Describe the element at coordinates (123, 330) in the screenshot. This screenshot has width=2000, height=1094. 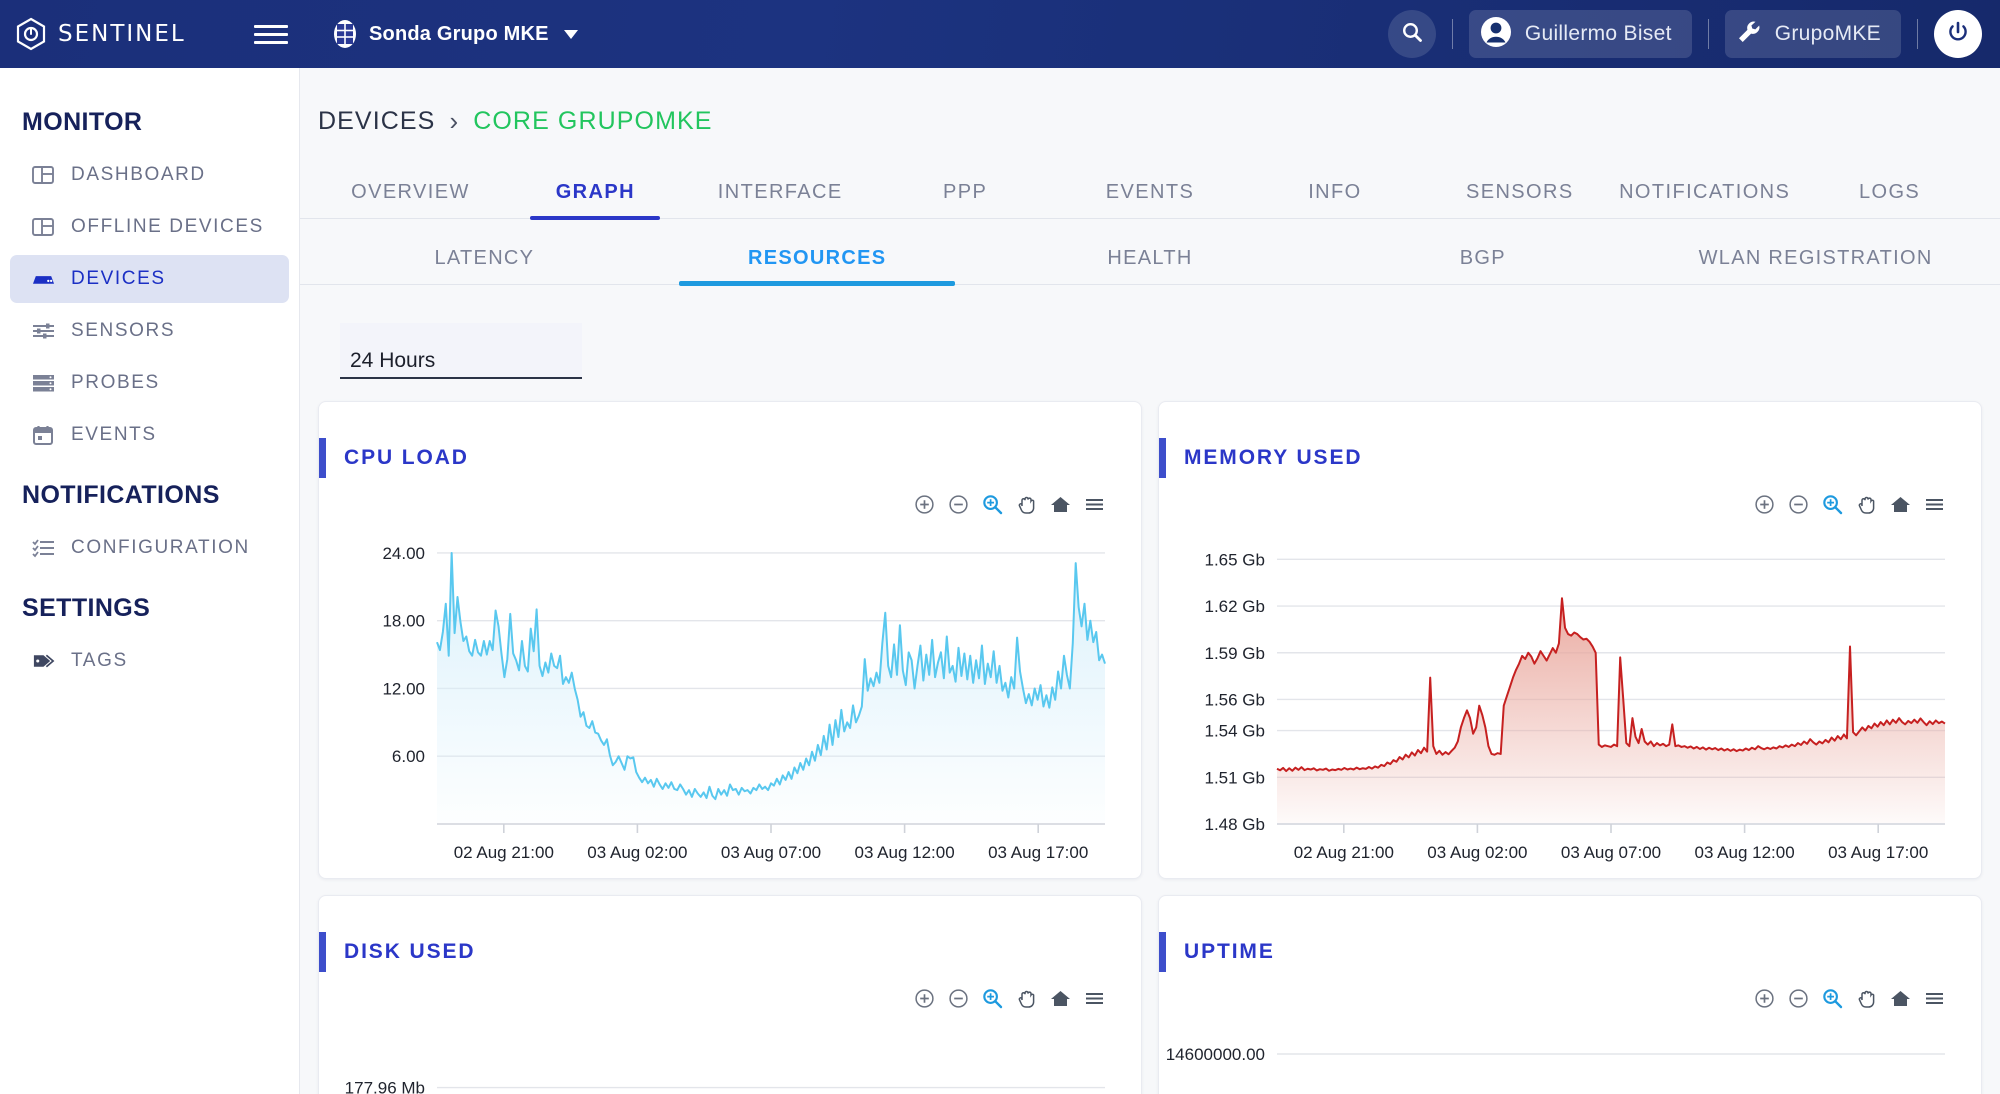
I see `sidebar-item-label: SENSORS` at that location.